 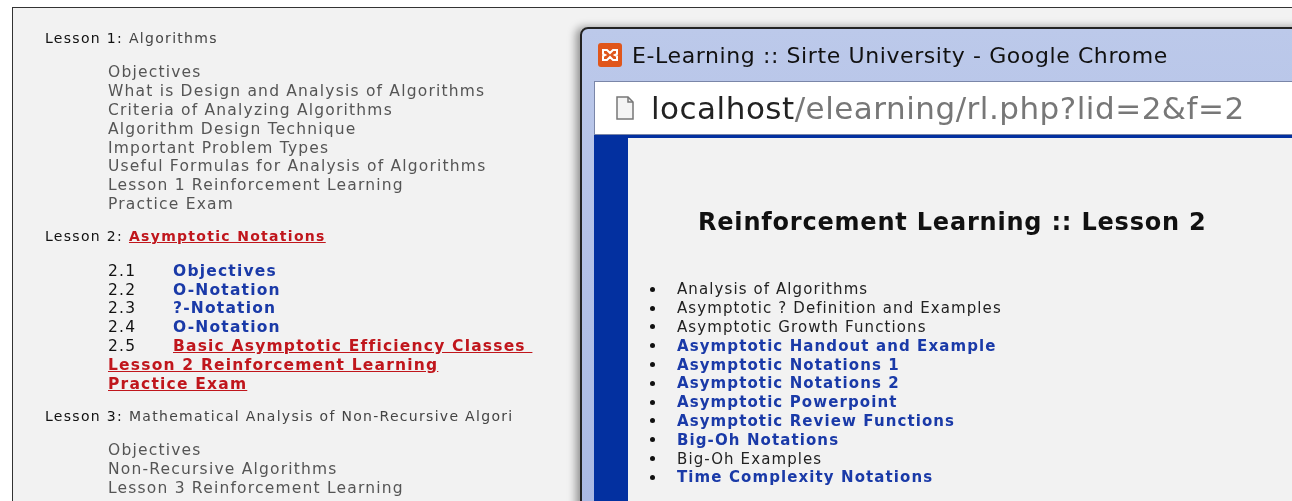 What do you see at coordinates (232, 128) in the screenshot?
I see `lesson-item: Algorithm Design Technique` at bounding box center [232, 128].